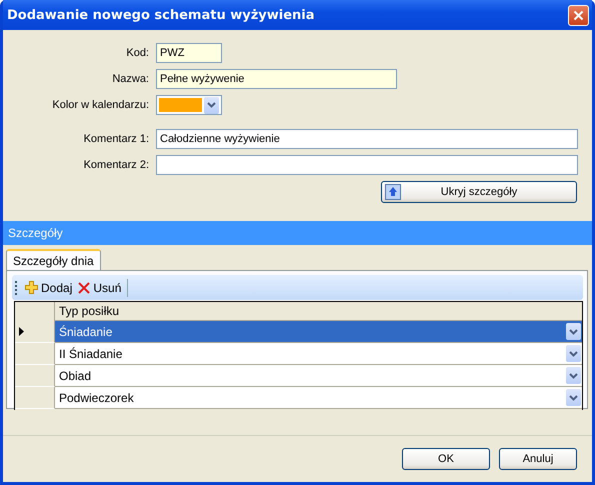 The width and height of the screenshot is (595, 485). I want to click on hide-details-button: Ukryj szczegóły, so click(479, 192).